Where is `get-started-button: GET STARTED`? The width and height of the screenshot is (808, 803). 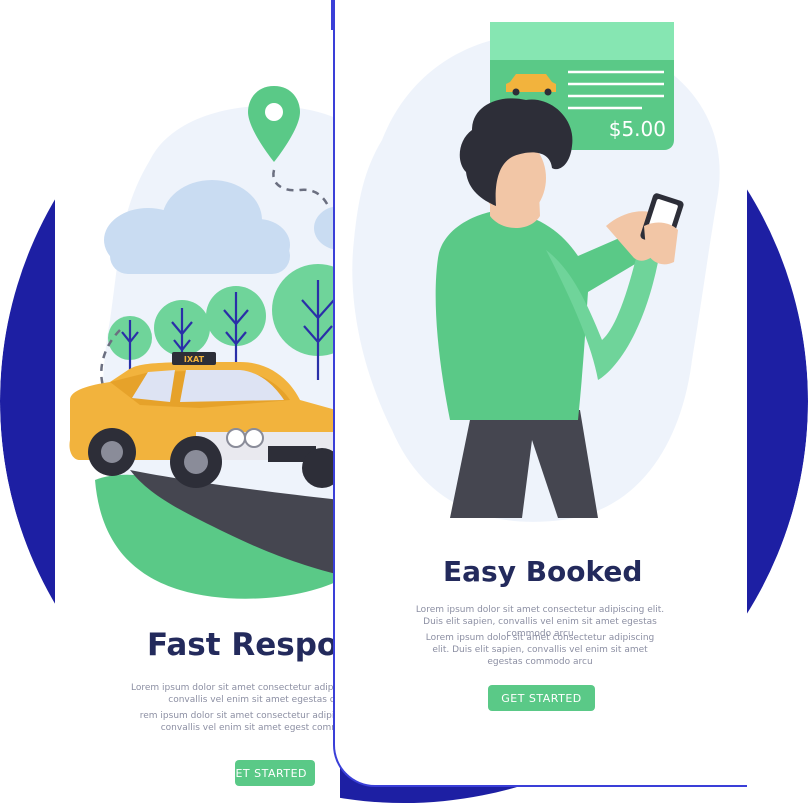 get-started-button: GET STARTED is located at coordinates (541, 698).